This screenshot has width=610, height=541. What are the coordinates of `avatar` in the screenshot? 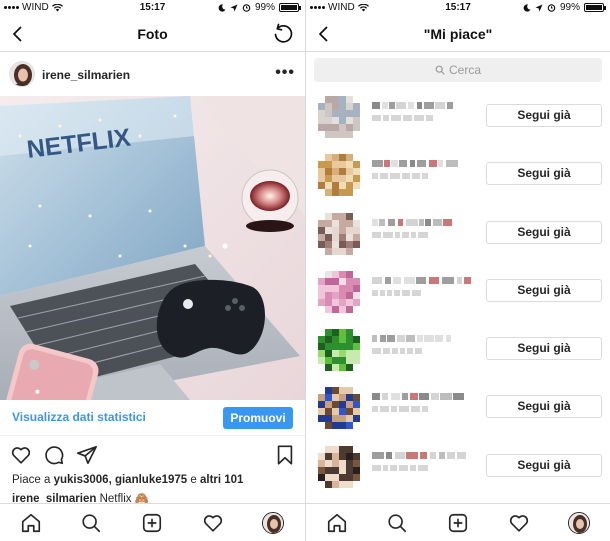 It's located at (22, 74).